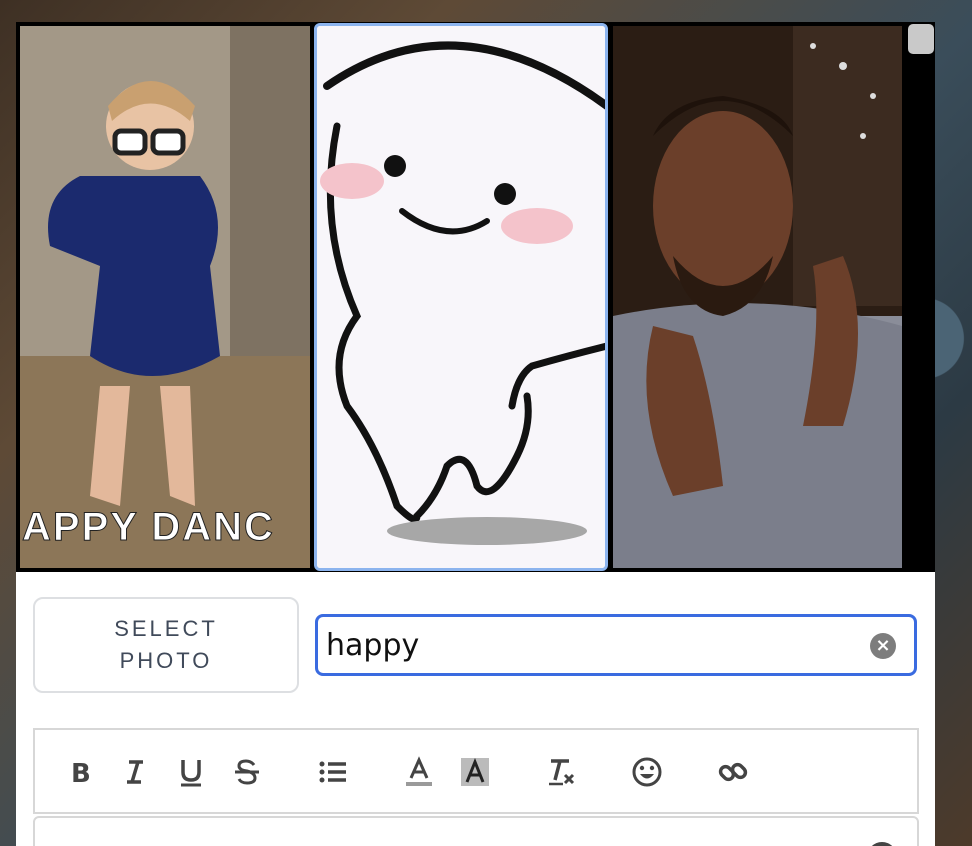 Image resolution: width=972 pixels, height=846 pixels. What do you see at coordinates (921, 39) in the screenshot?
I see `gif-strip-scrollbar` at bounding box center [921, 39].